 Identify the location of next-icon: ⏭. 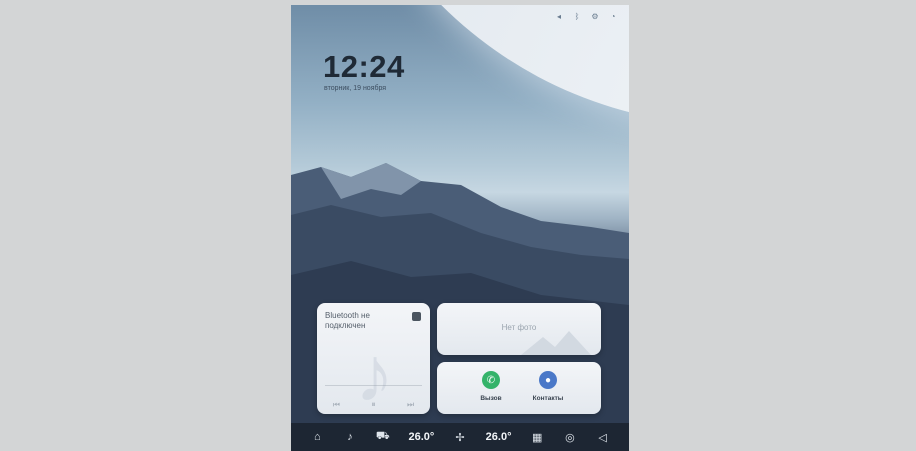
(410, 405).